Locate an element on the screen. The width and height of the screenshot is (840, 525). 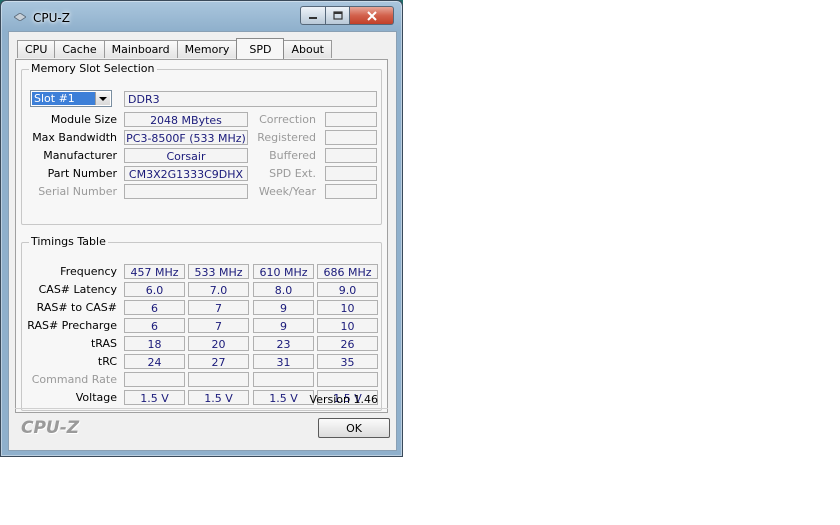
max-bandwidth-label: Max Bandwidth is located at coordinates (74, 137).